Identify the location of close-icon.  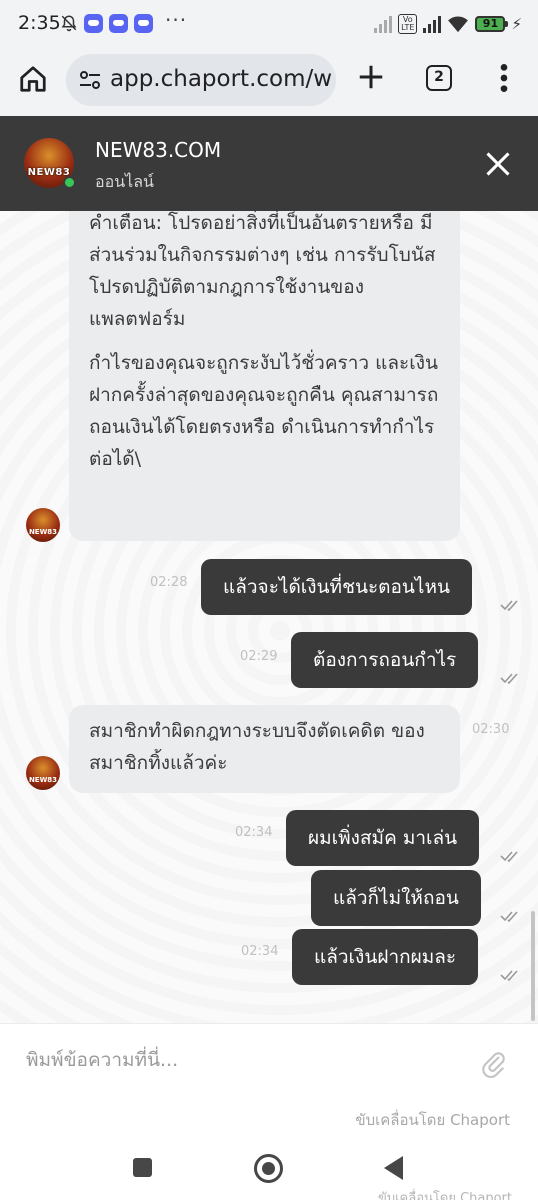
(498, 164).